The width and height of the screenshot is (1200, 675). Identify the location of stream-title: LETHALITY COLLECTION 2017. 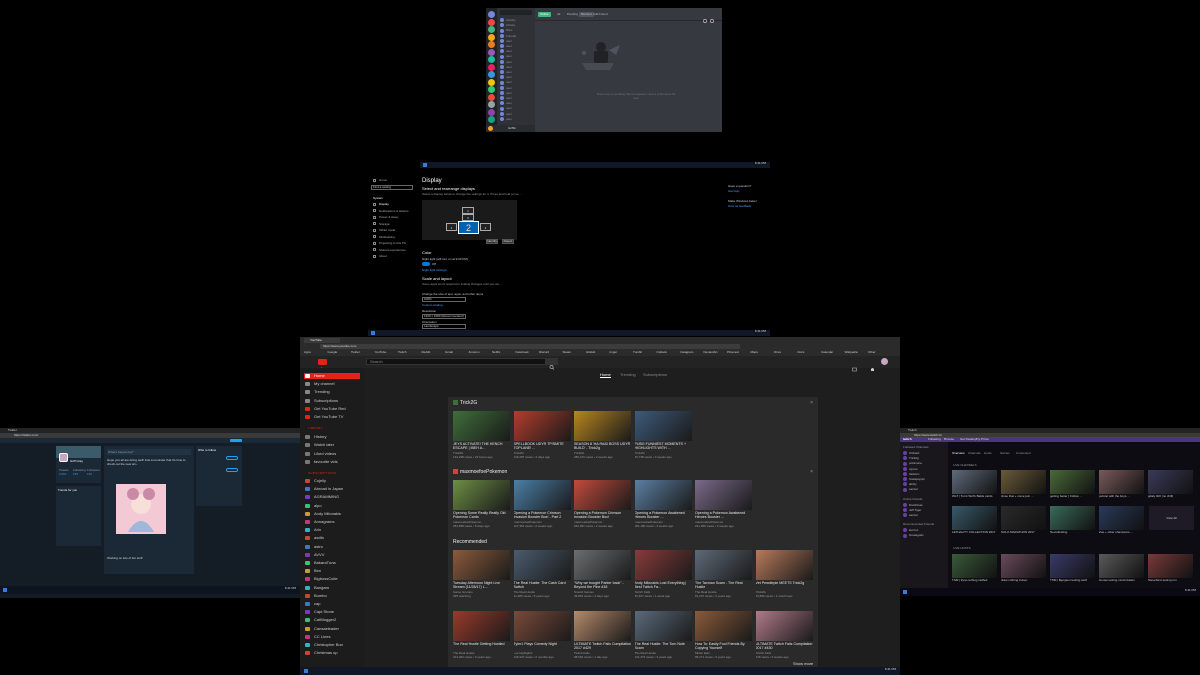
(974, 532).